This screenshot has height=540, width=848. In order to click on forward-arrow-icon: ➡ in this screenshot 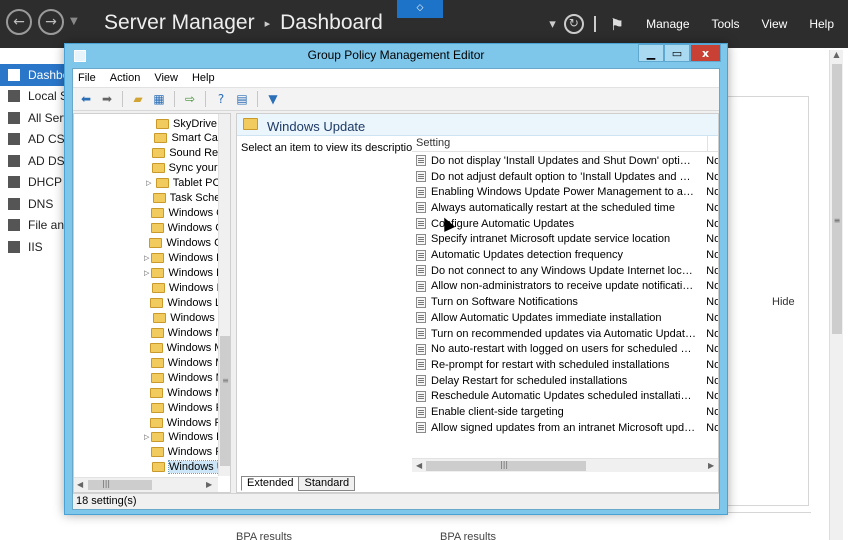, I will do `click(107, 99)`.